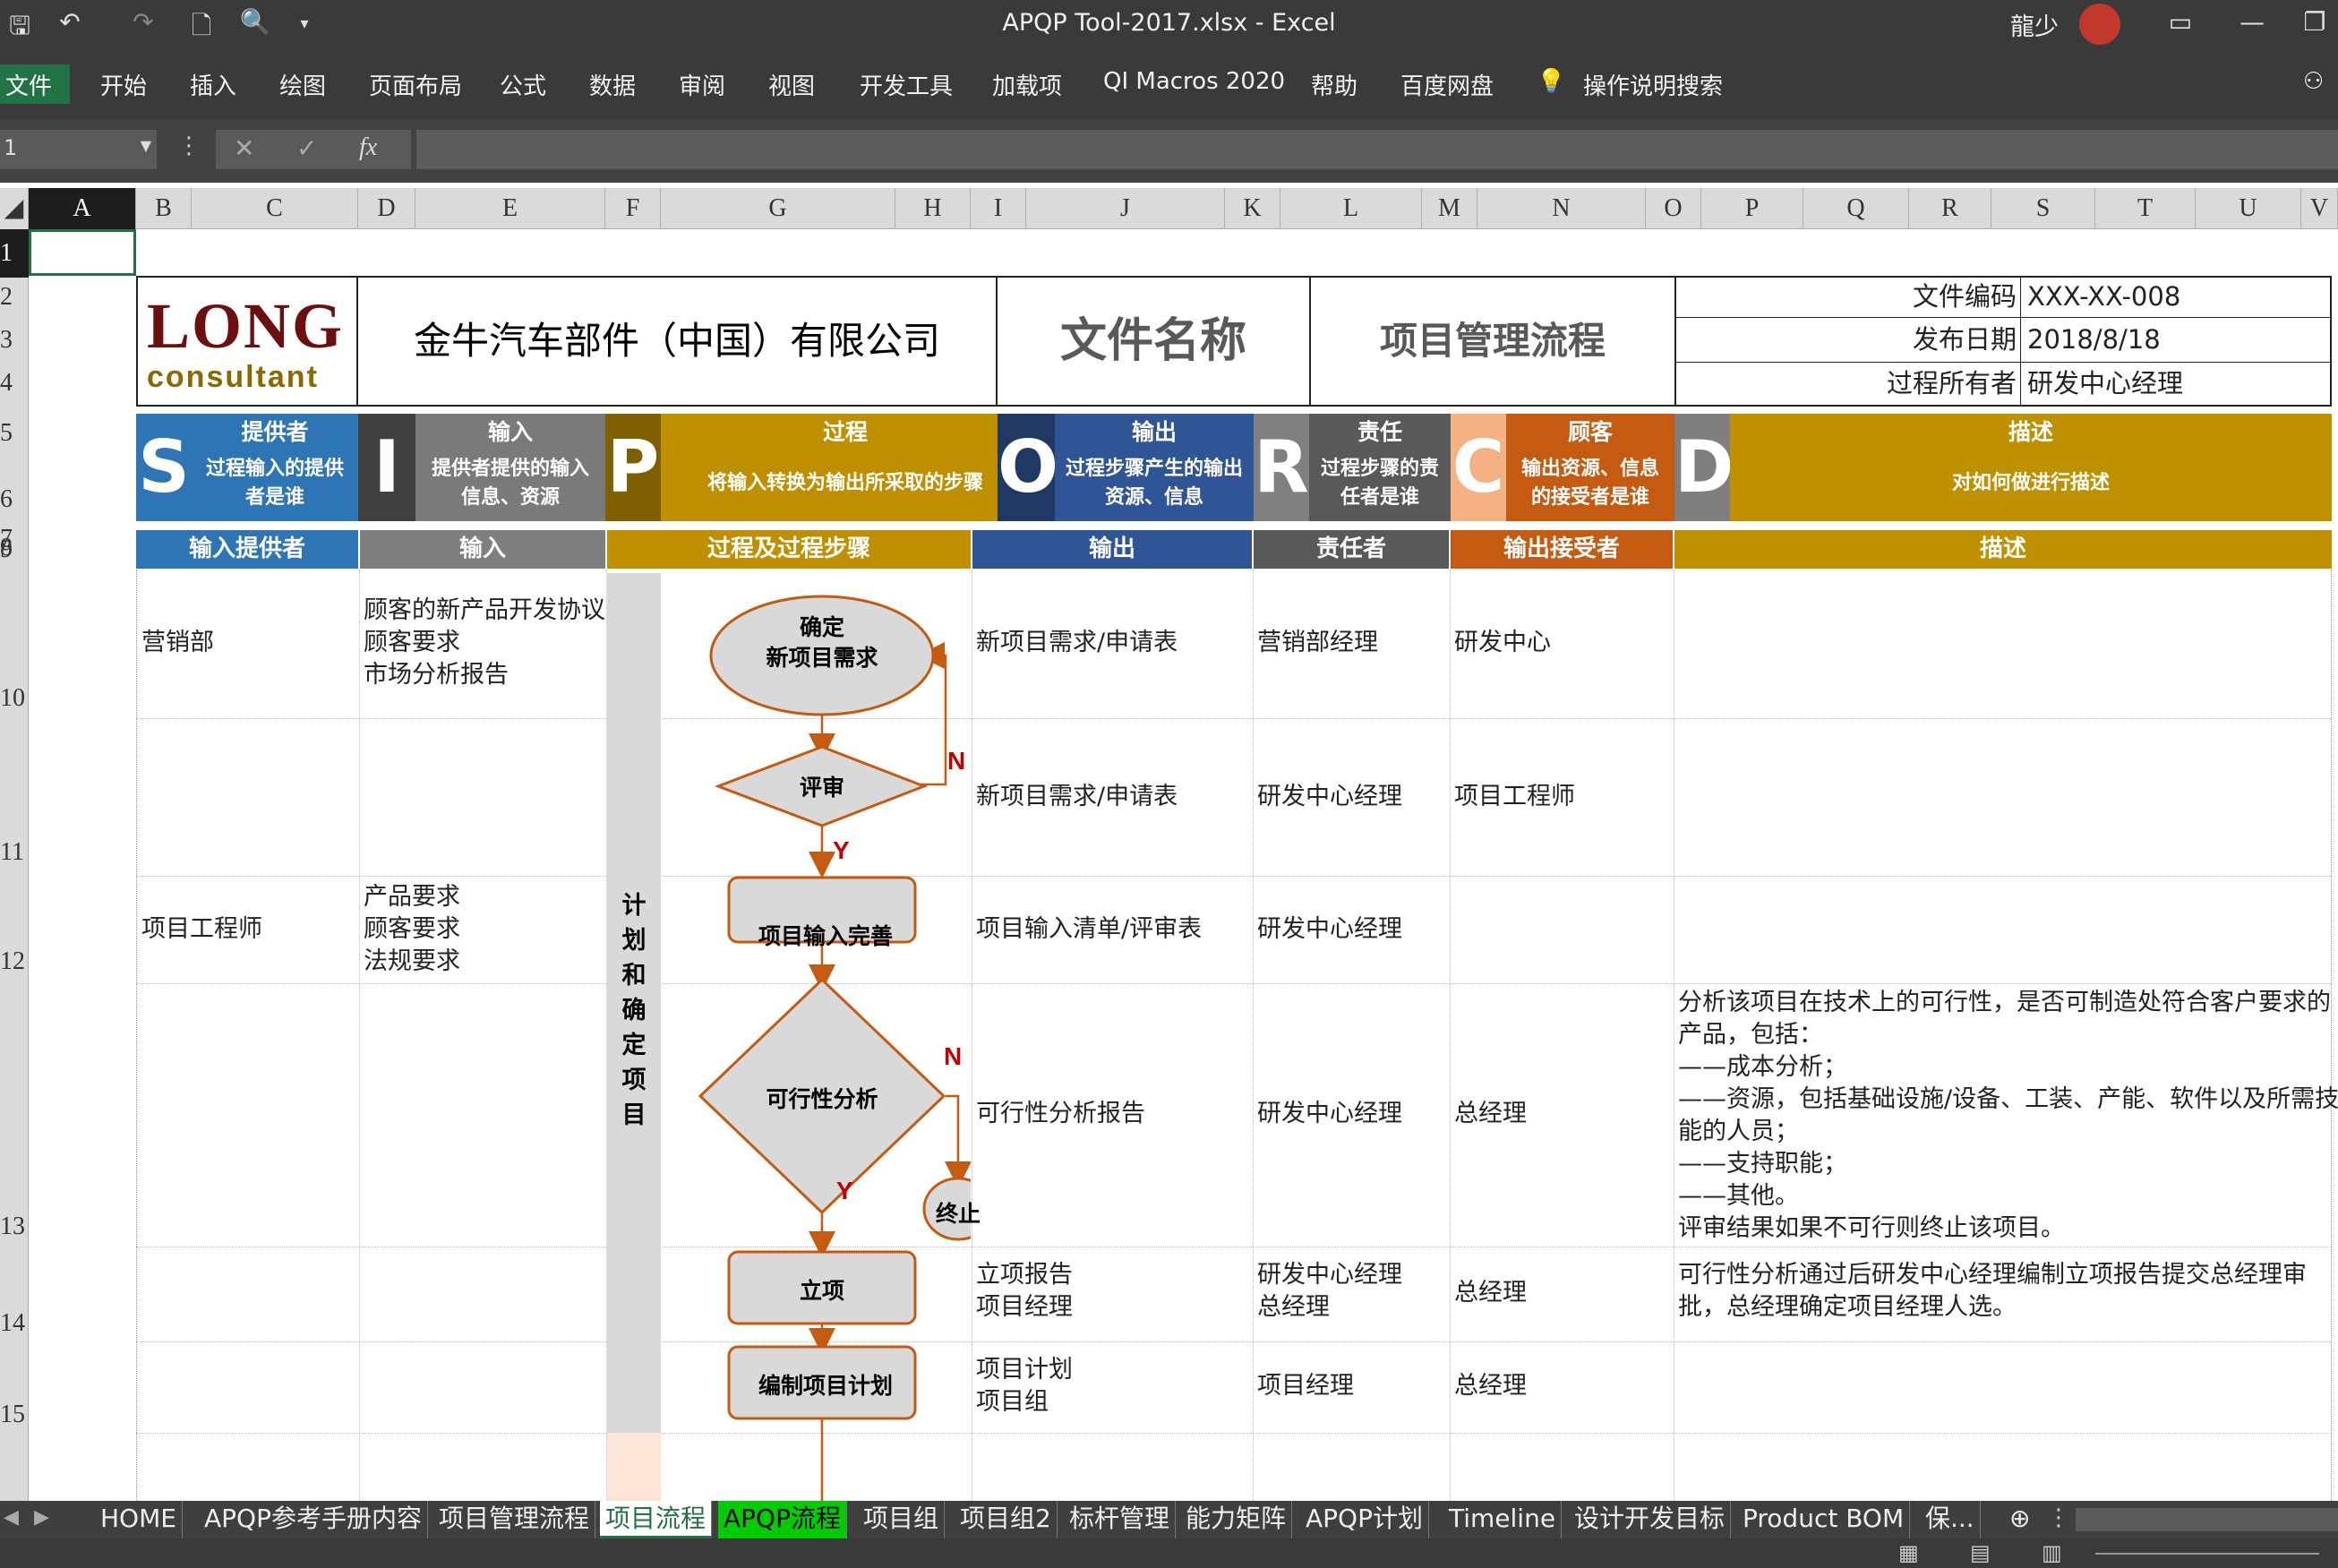  What do you see at coordinates (1515, 797) in the screenshot?
I see `cell-receiver: 项目工程师` at bounding box center [1515, 797].